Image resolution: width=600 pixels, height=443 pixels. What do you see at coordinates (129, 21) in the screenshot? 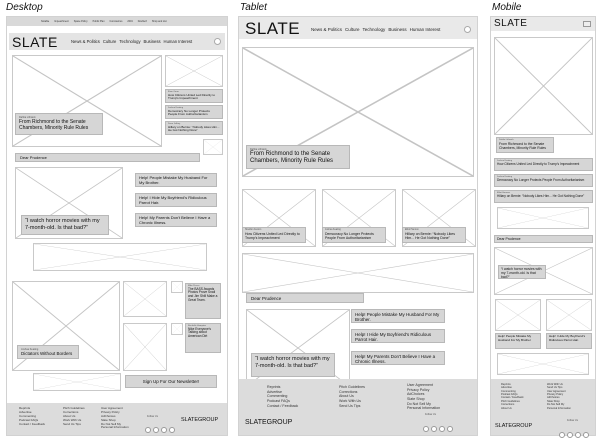
I see `topnav-link: 2019` at bounding box center [129, 21].